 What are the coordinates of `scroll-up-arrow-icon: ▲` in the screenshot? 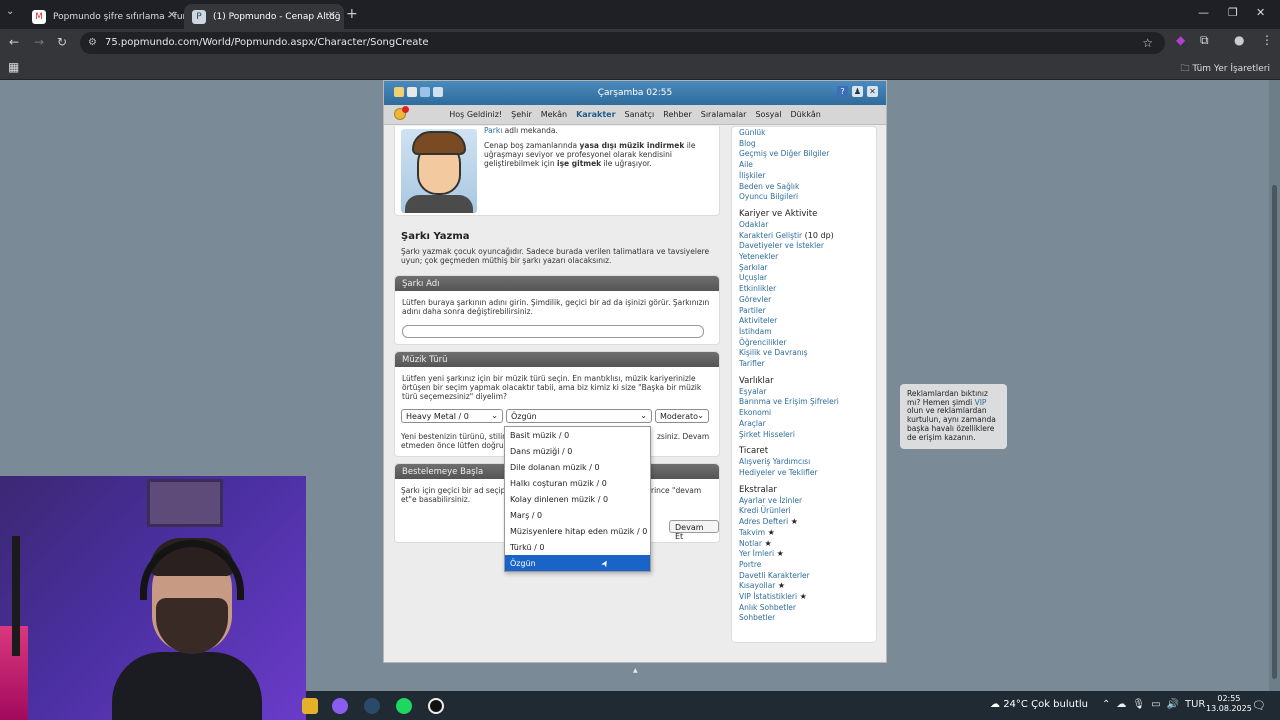 It's located at (635, 670).